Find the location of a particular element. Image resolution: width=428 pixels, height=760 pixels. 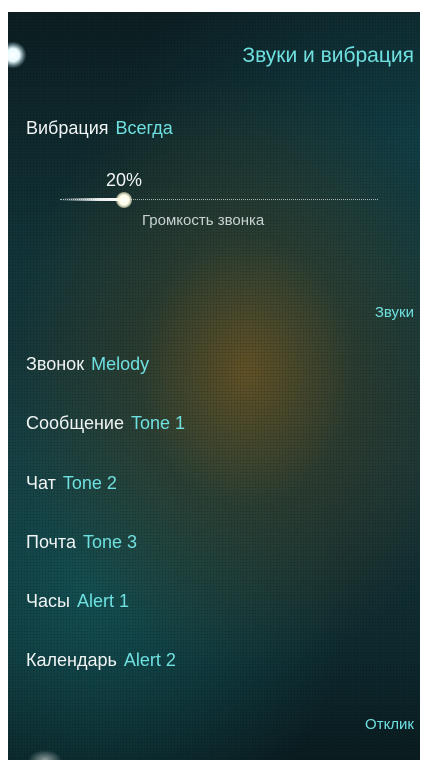

ringtone-row: Звонок Melody is located at coordinates (87, 364).